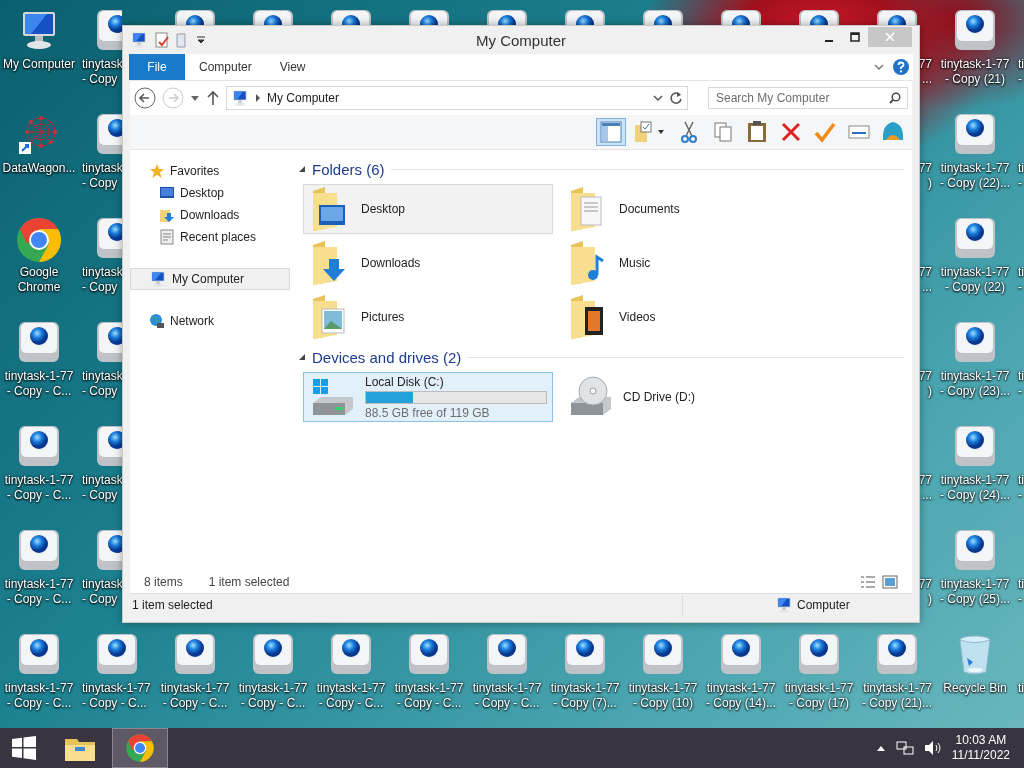 Image resolution: width=1024 pixels, height=768 pixels. I want to click on address-bar: My Computer, so click(457, 98).